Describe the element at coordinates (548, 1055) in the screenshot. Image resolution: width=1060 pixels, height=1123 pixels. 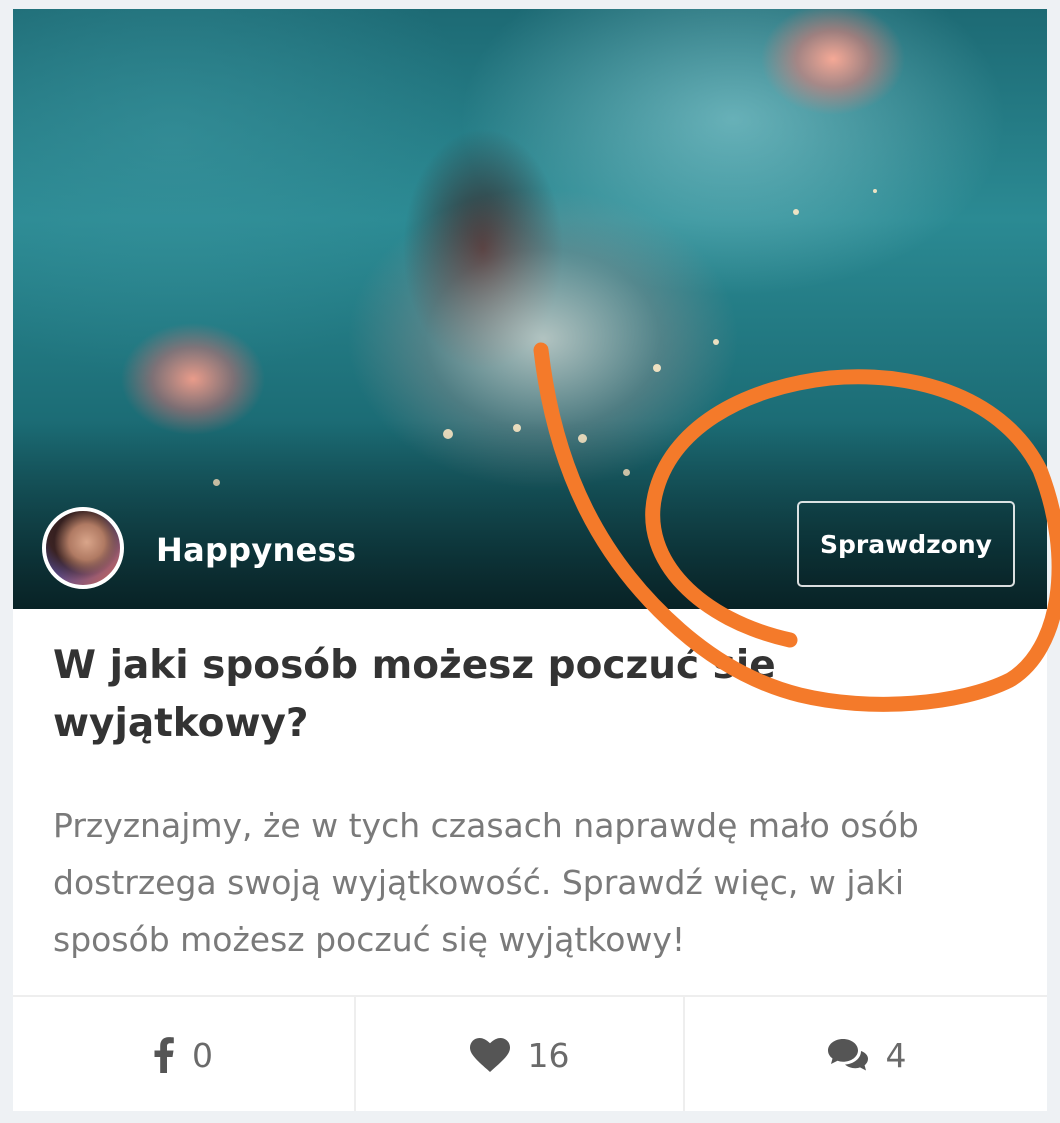
I see `like-count: 16` at that location.